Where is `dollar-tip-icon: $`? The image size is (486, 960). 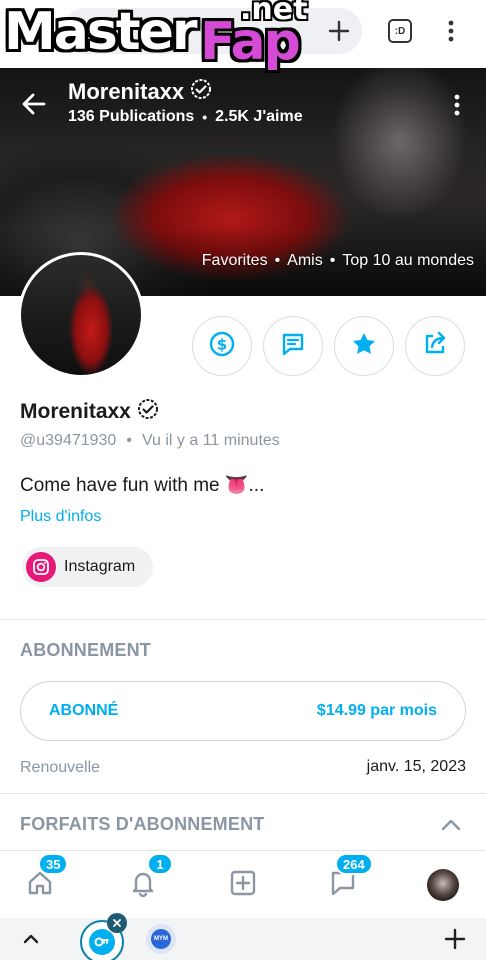 dollar-tip-icon: $ is located at coordinates (222, 346).